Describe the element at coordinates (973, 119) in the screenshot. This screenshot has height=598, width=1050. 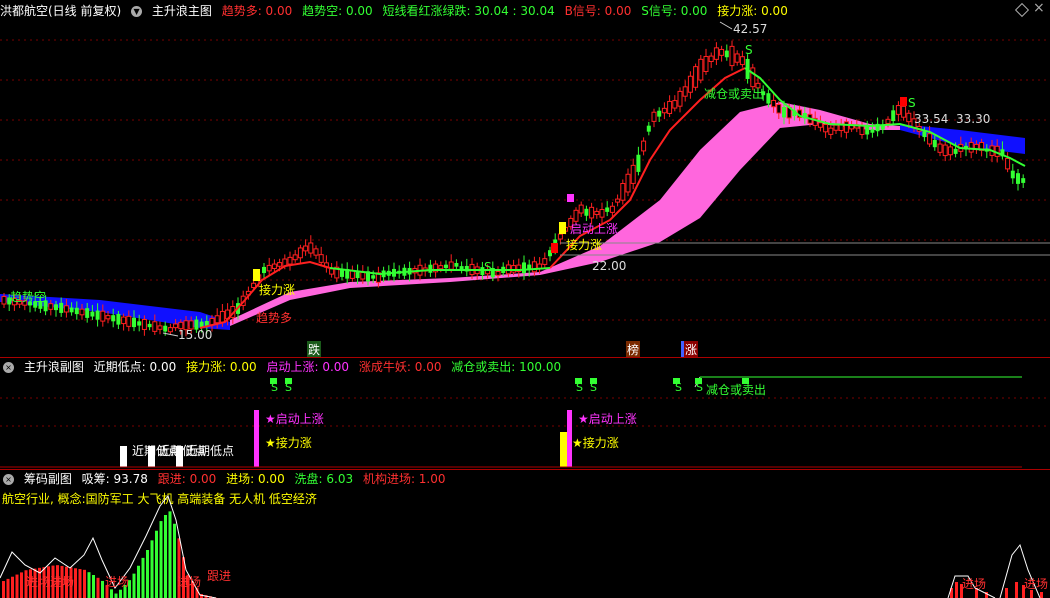
I see `level-r2: 33.30` at that location.